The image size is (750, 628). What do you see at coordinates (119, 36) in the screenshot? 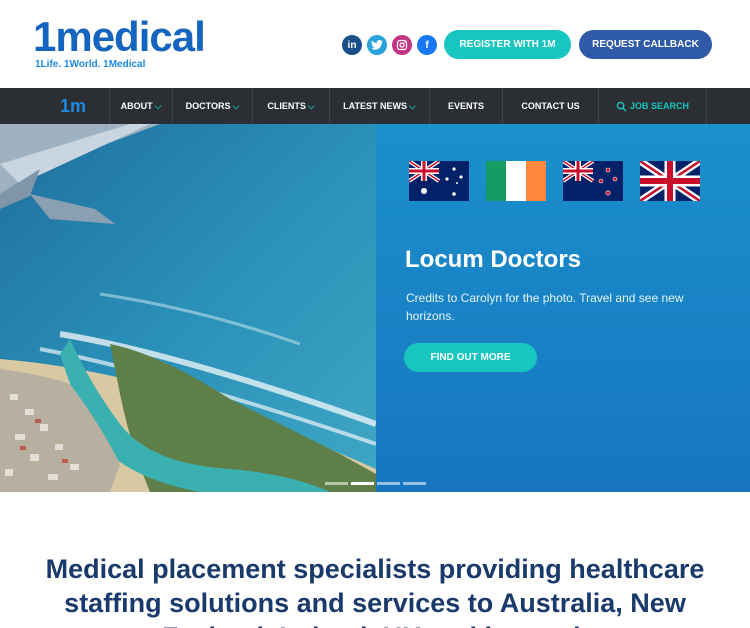
I see `logo-wordmark: 1medical` at bounding box center [119, 36].